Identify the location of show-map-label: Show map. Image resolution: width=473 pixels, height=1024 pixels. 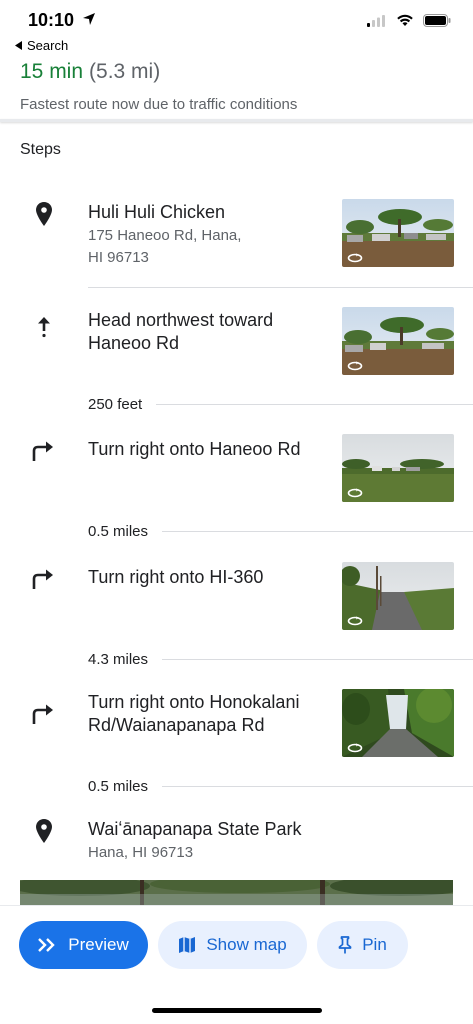
(246, 944).